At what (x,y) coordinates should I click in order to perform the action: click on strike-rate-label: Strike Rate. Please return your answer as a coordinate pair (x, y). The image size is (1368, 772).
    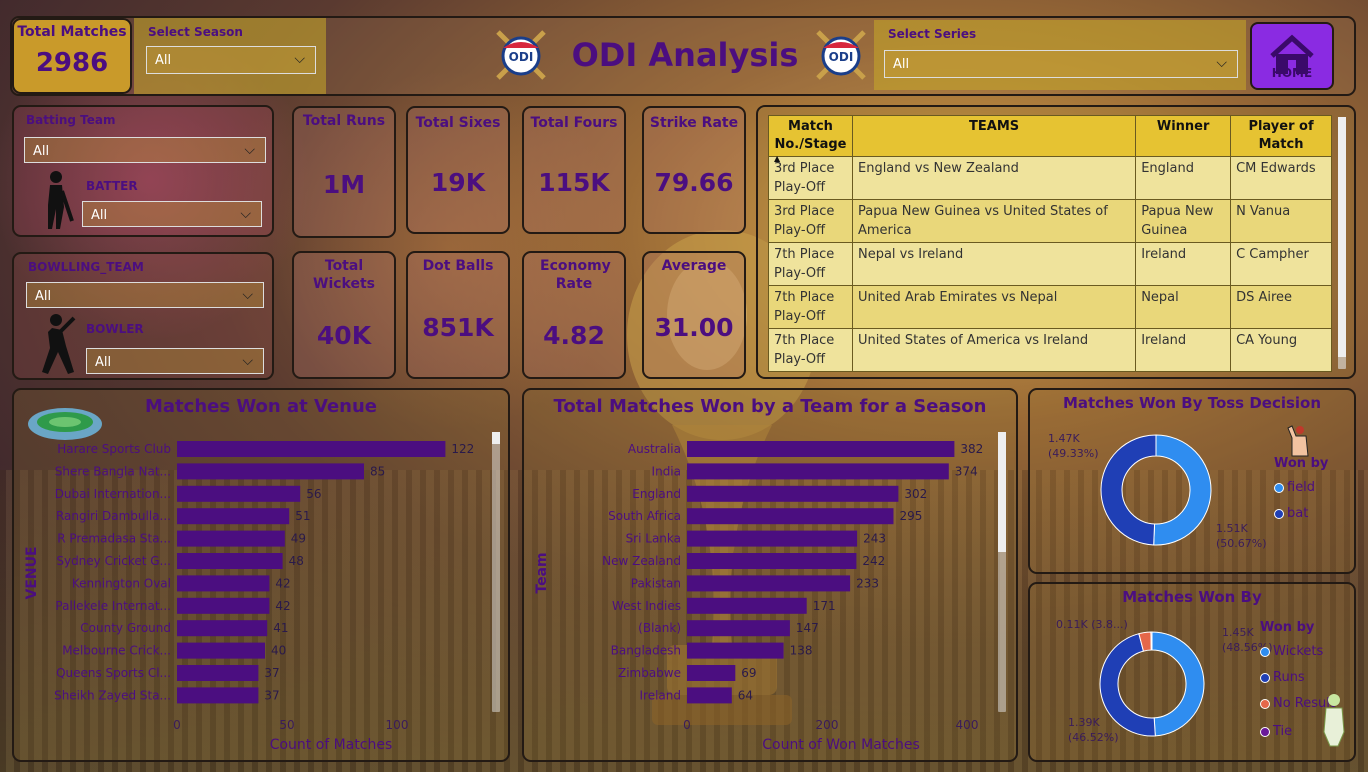
    Looking at the image, I should click on (694, 123).